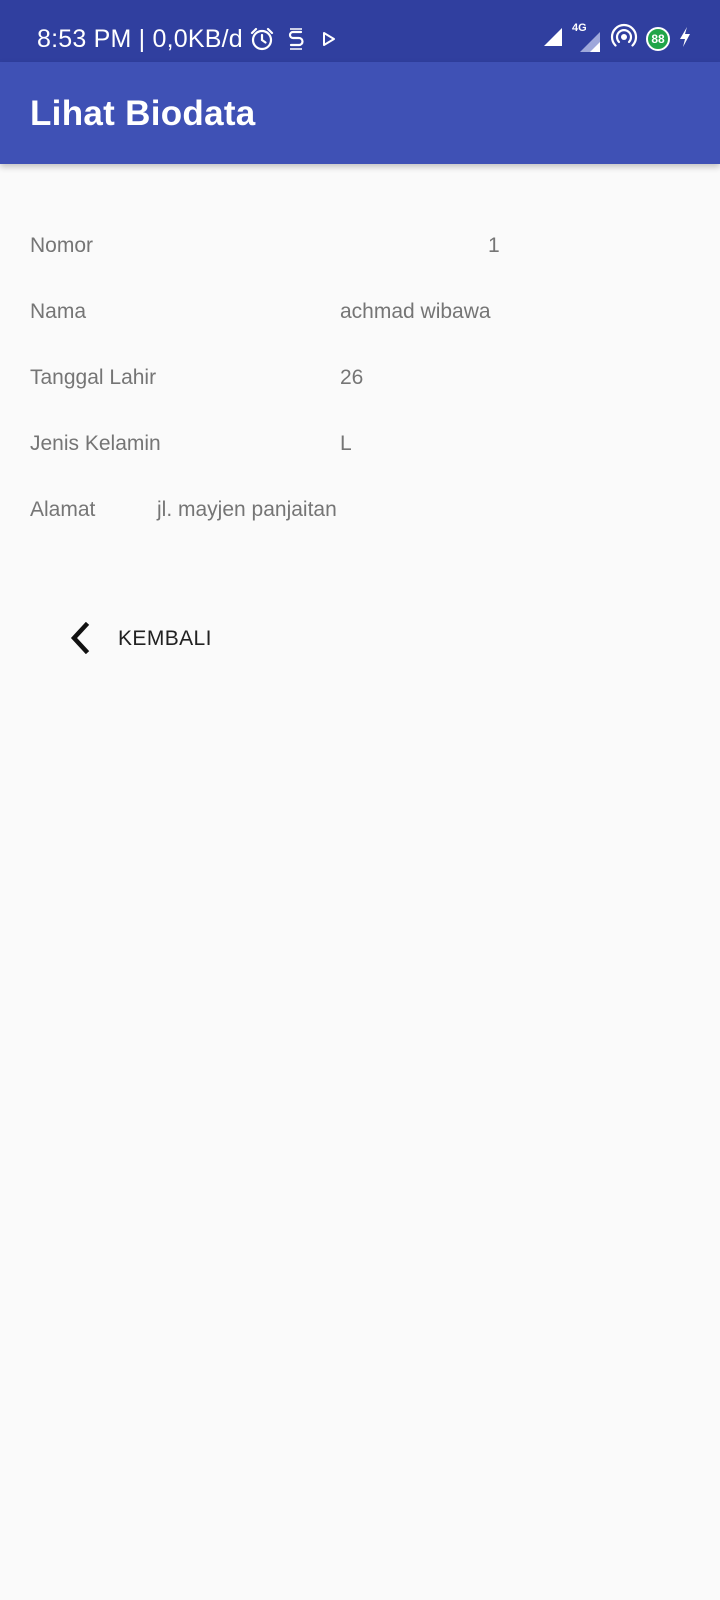 This screenshot has height=1600, width=720. I want to click on signal-icon, so click(553, 39).